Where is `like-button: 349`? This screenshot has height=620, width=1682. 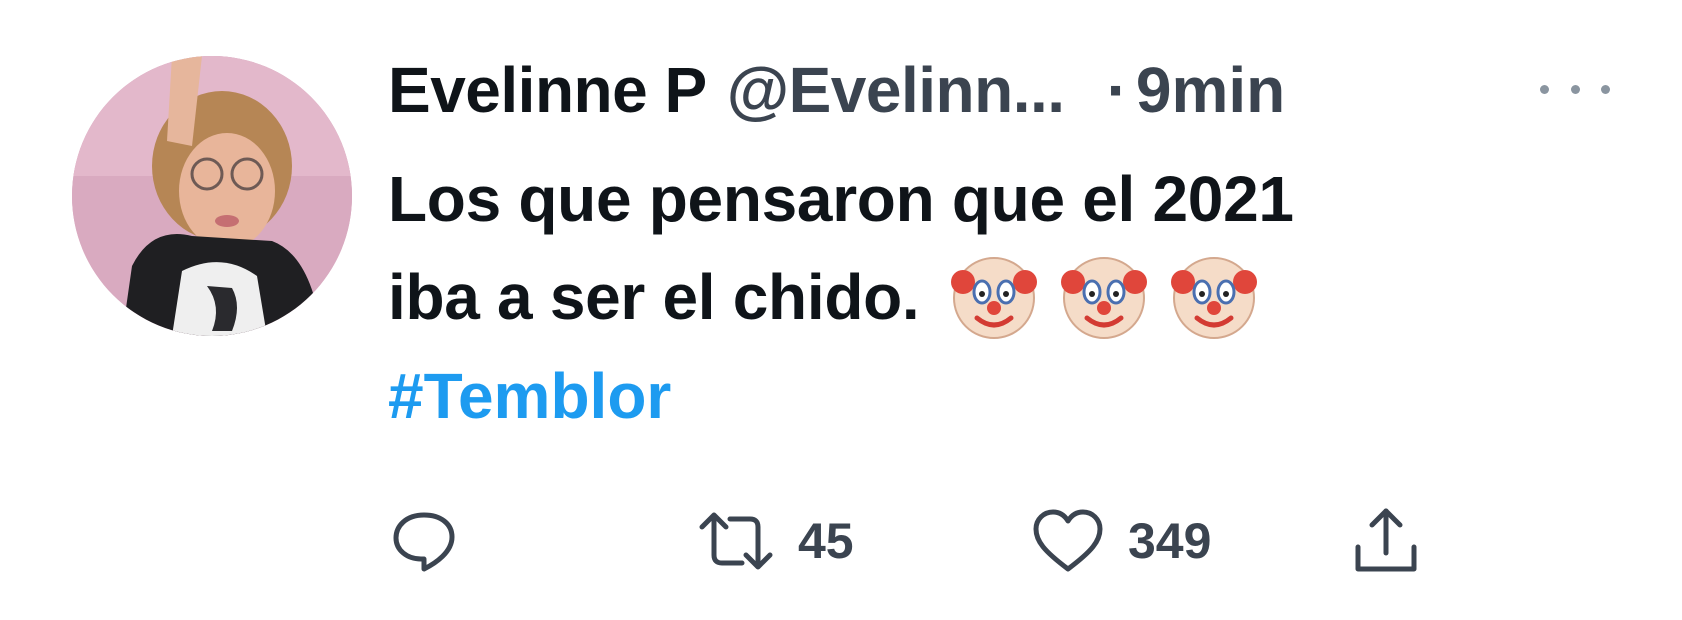 like-button: 349 is located at coordinates (1120, 541).